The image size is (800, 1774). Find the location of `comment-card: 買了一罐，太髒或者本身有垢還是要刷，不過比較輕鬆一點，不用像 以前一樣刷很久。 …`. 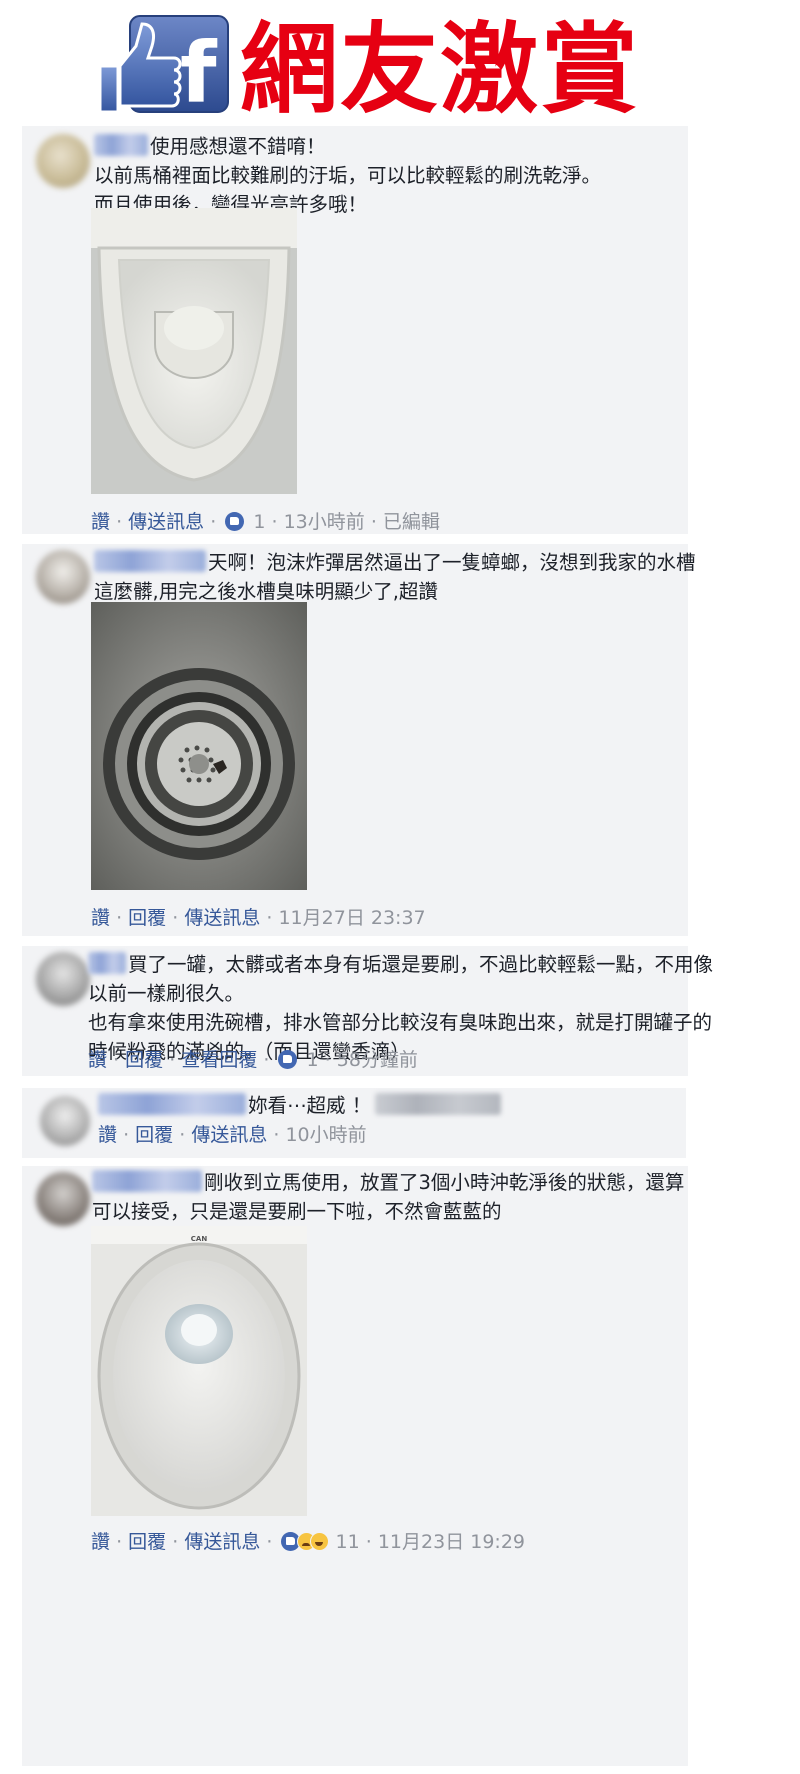

comment-card: 買了一罐，太髒或者本身有垢還是要刷，不過比較輕鬆一點，不用像 以前一樣刷很久。 … is located at coordinates (367, 1011).